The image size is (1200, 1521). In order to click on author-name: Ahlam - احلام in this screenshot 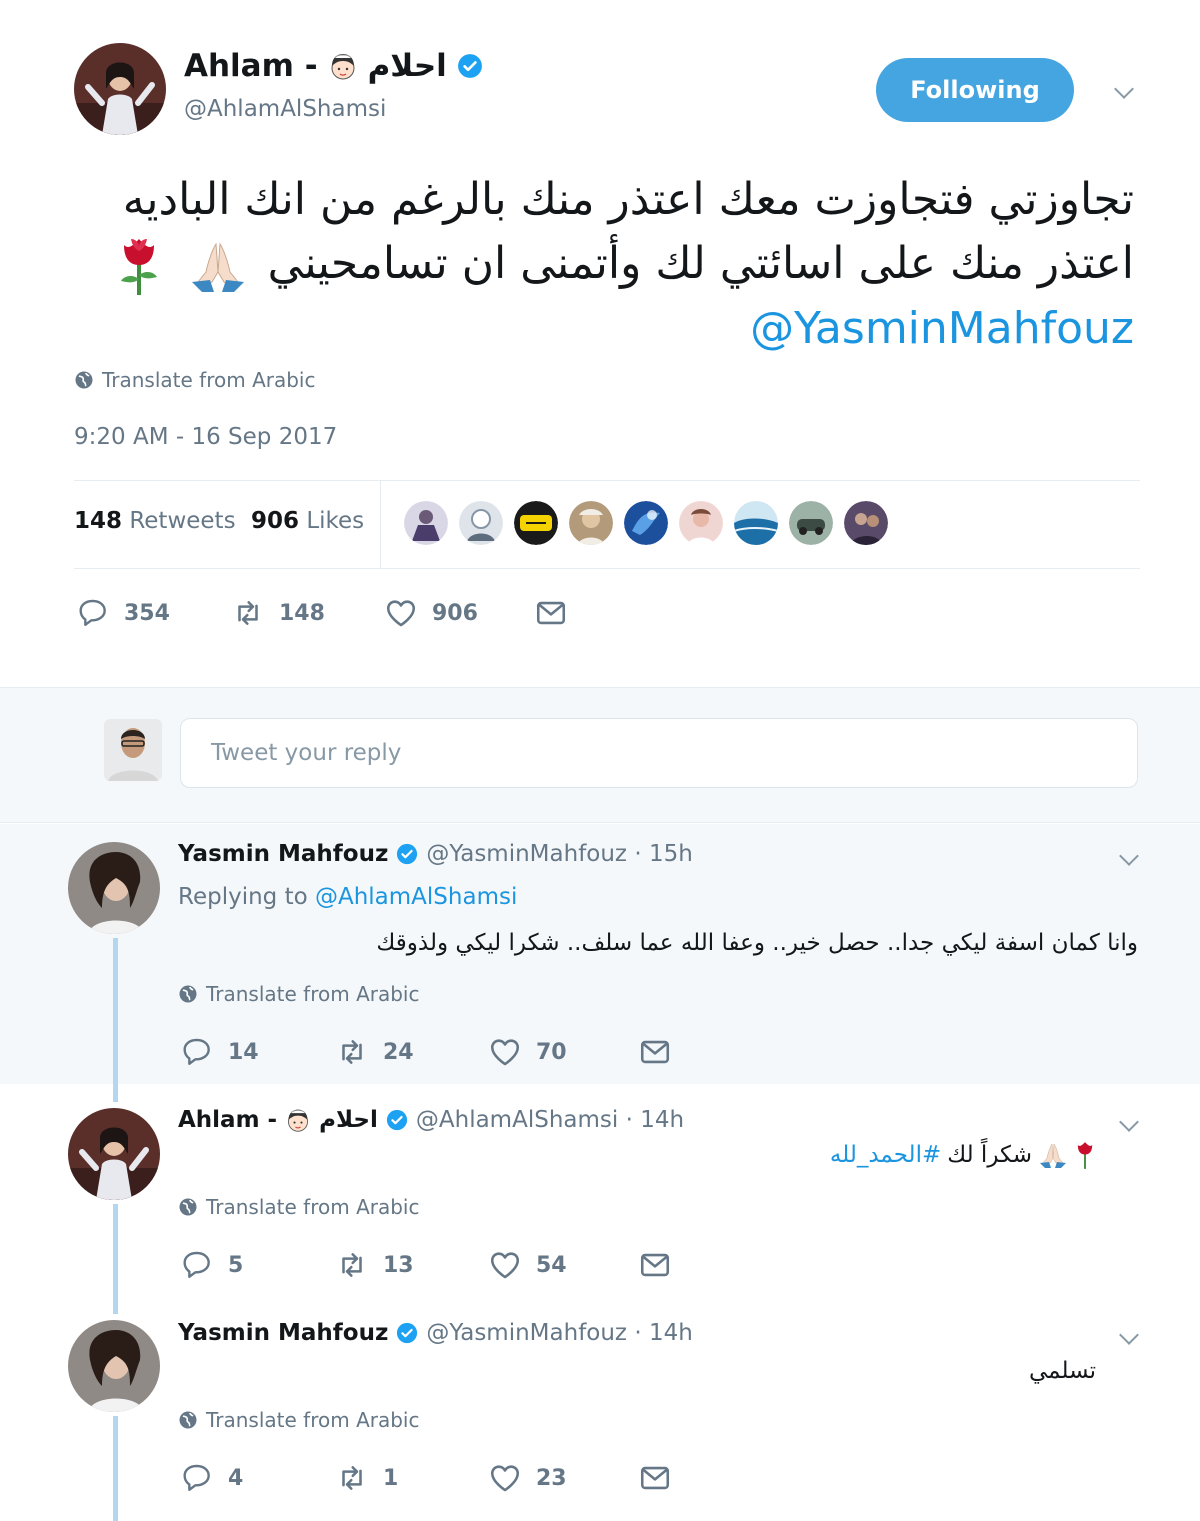, I will do `click(333, 66)`.